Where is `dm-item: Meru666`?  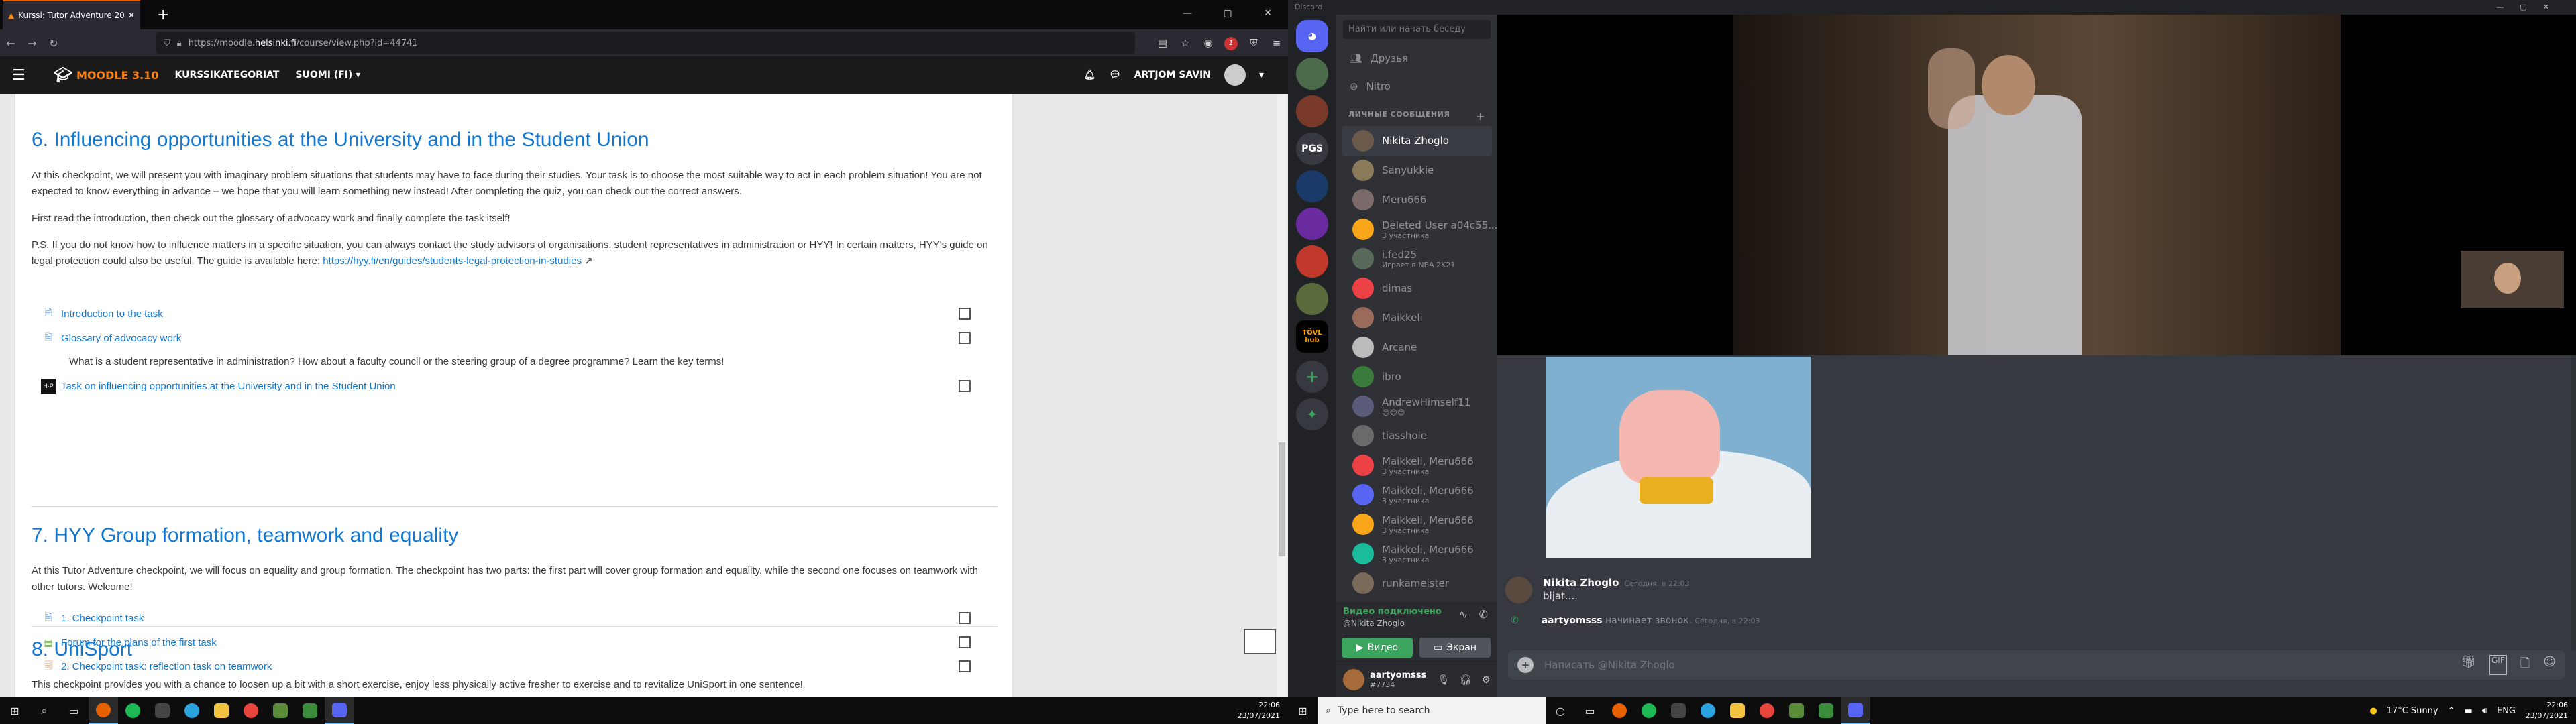 dm-item: Meru666 is located at coordinates (1417, 200).